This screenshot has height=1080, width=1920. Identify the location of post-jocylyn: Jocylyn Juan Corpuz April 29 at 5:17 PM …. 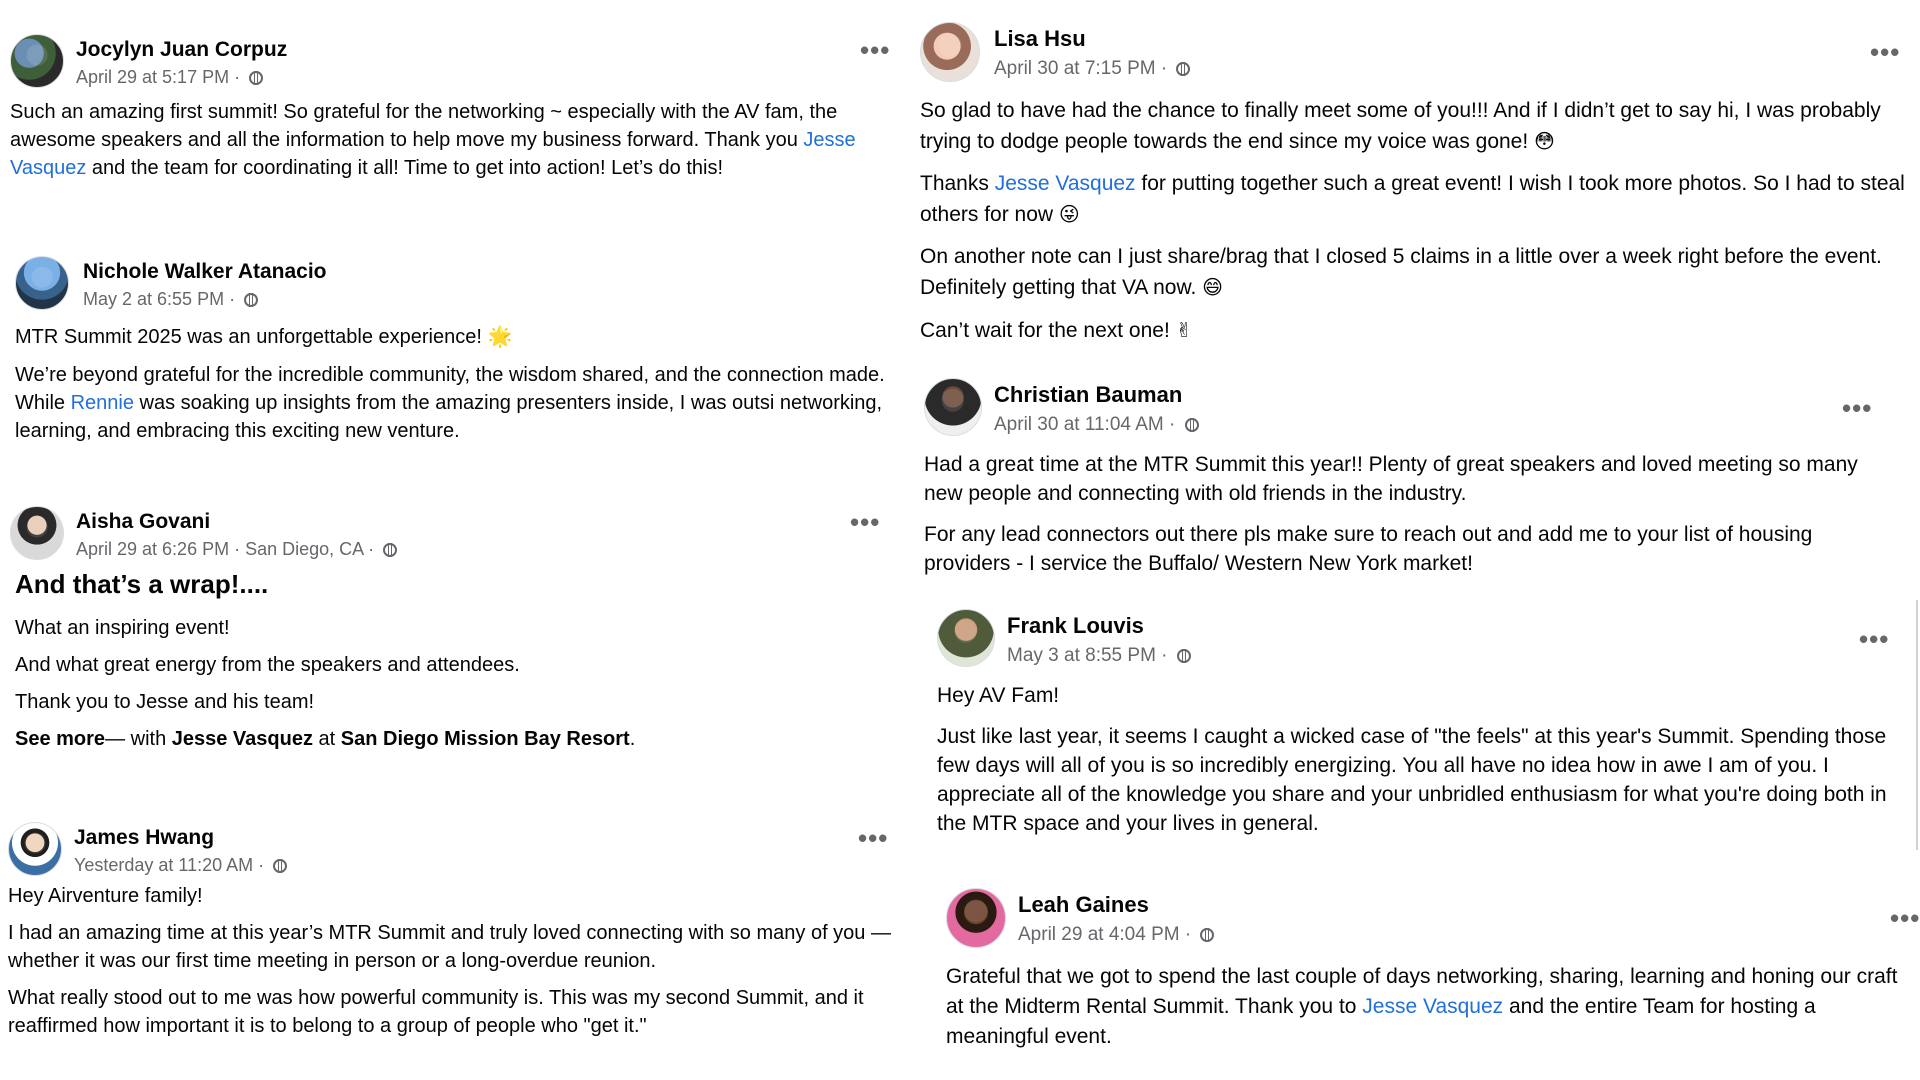
(455, 113).